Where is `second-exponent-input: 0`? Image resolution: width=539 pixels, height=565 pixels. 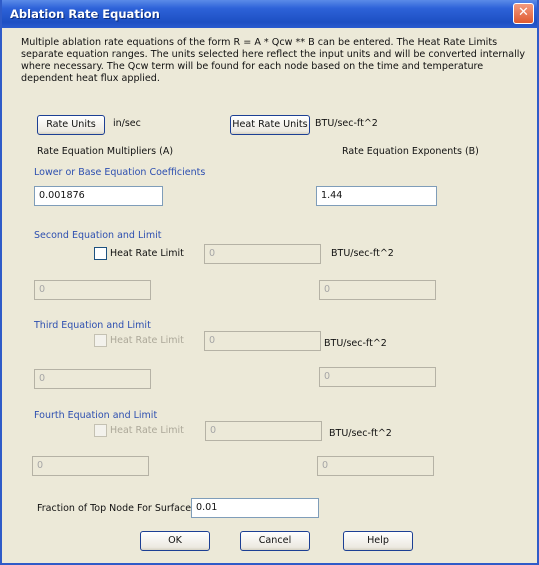
second-exponent-input: 0 is located at coordinates (377, 290).